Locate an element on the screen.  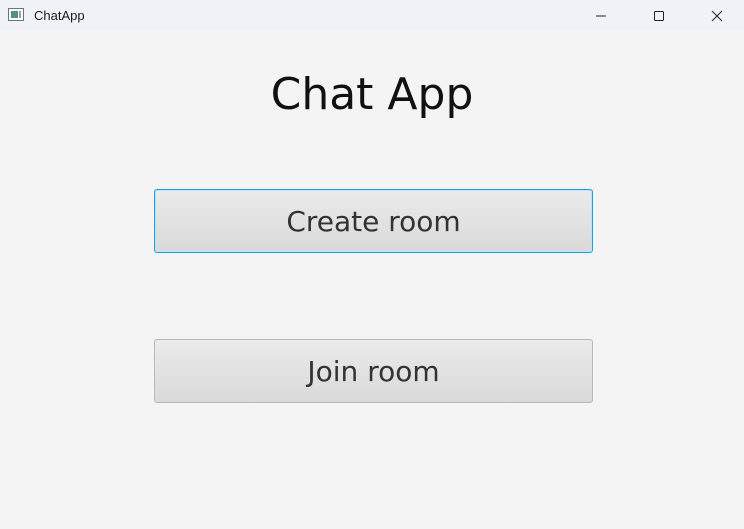
window-title: ChatApp is located at coordinates (59, 15).